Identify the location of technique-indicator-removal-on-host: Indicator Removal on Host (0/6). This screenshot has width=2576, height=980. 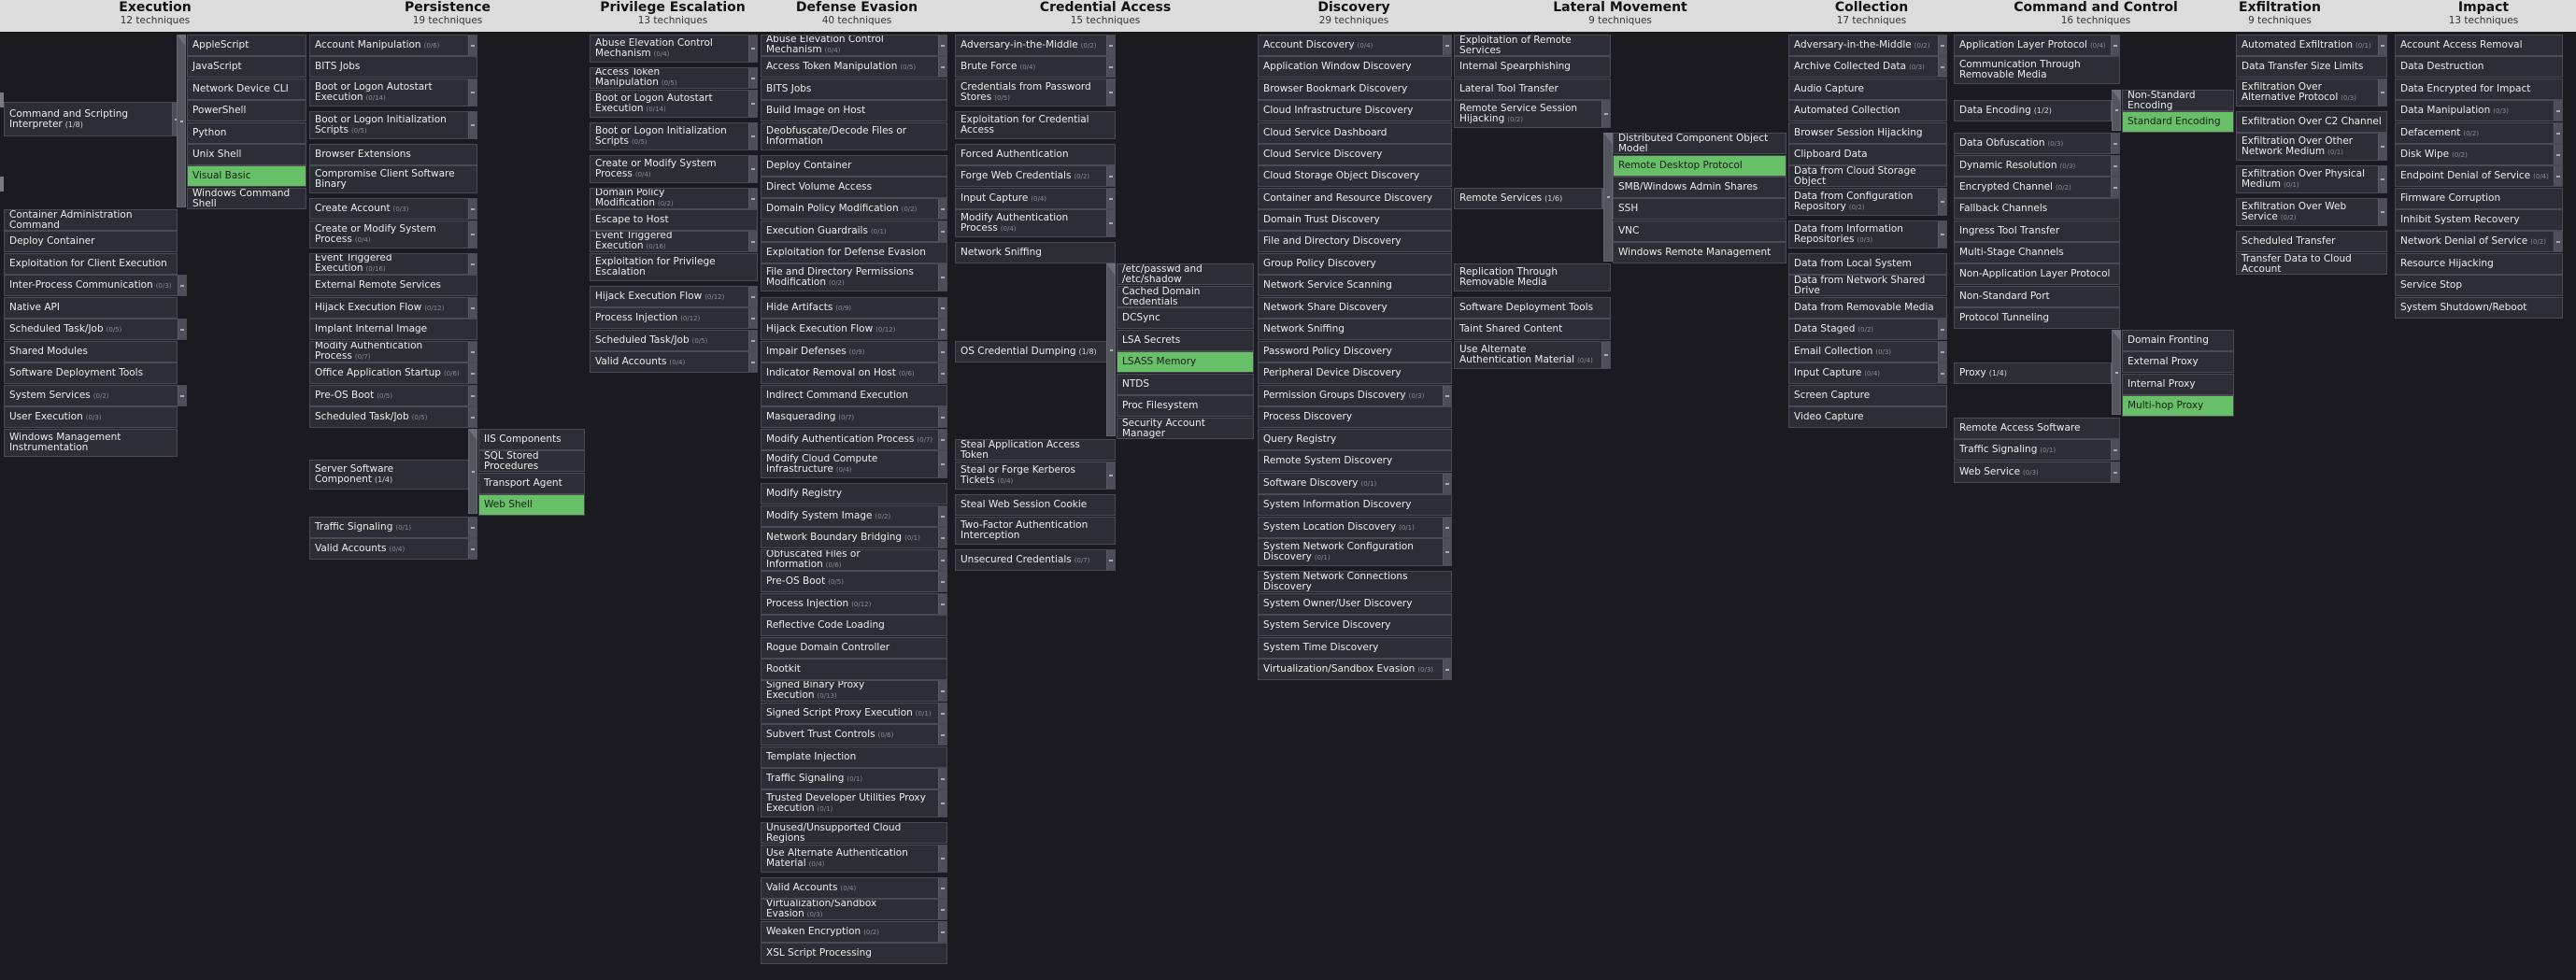
(854, 373).